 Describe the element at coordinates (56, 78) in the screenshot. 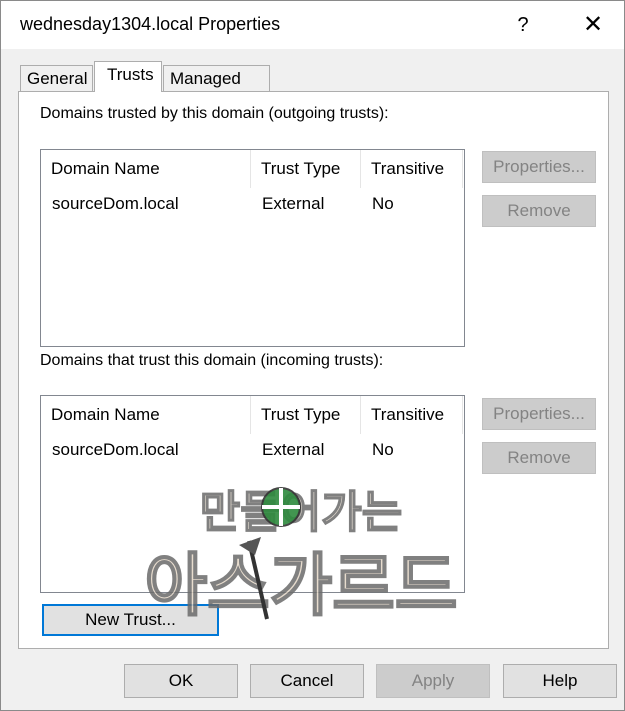

I see `tab-general: General` at that location.